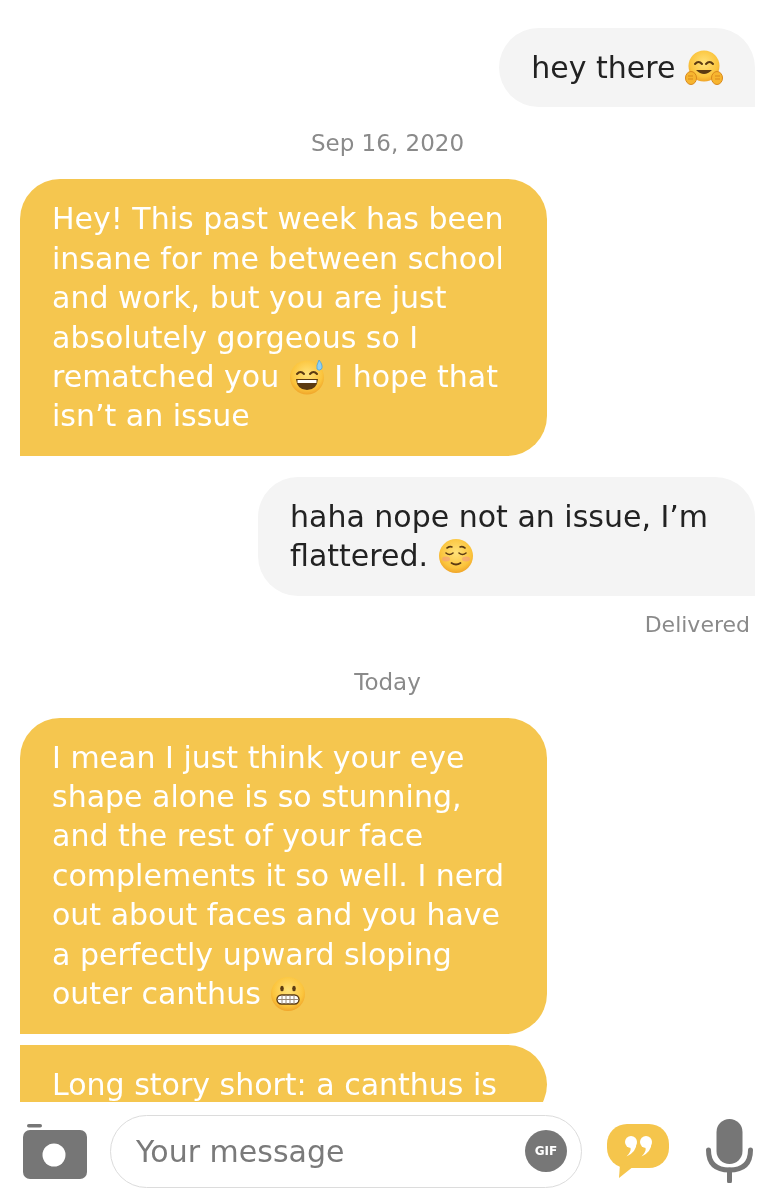 The height and width of the screenshot is (1200, 773). Describe the element at coordinates (55, 1151) in the screenshot. I see `camera-icon` at that location.